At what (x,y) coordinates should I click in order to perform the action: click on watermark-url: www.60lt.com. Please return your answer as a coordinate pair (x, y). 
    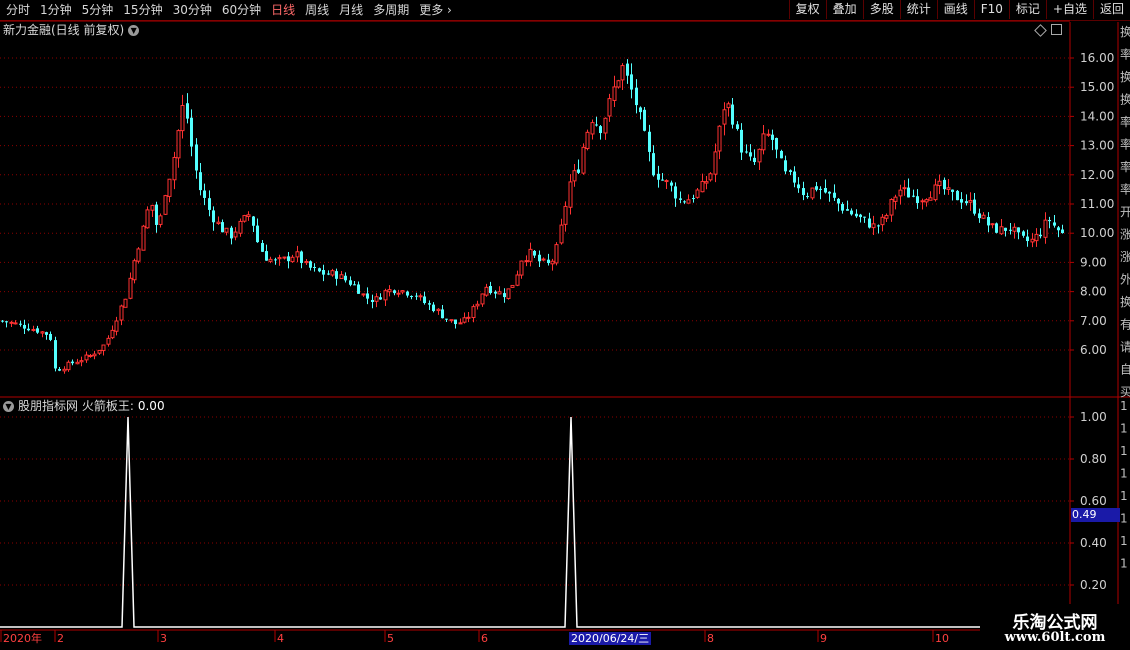
    Looking at the image, I should click on (1055, 637).